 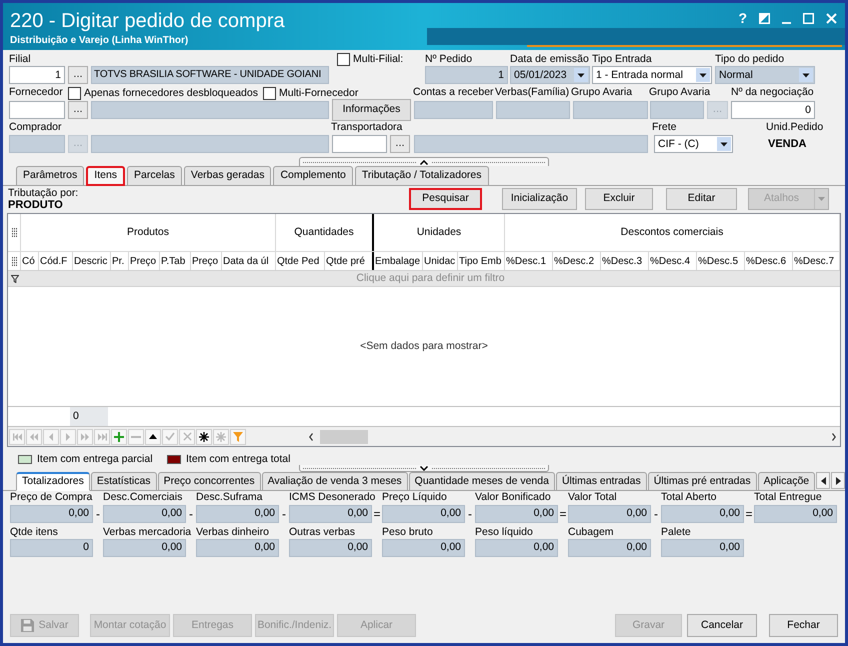 I want to click on information-button: Informações, so click(x=371, y=110).